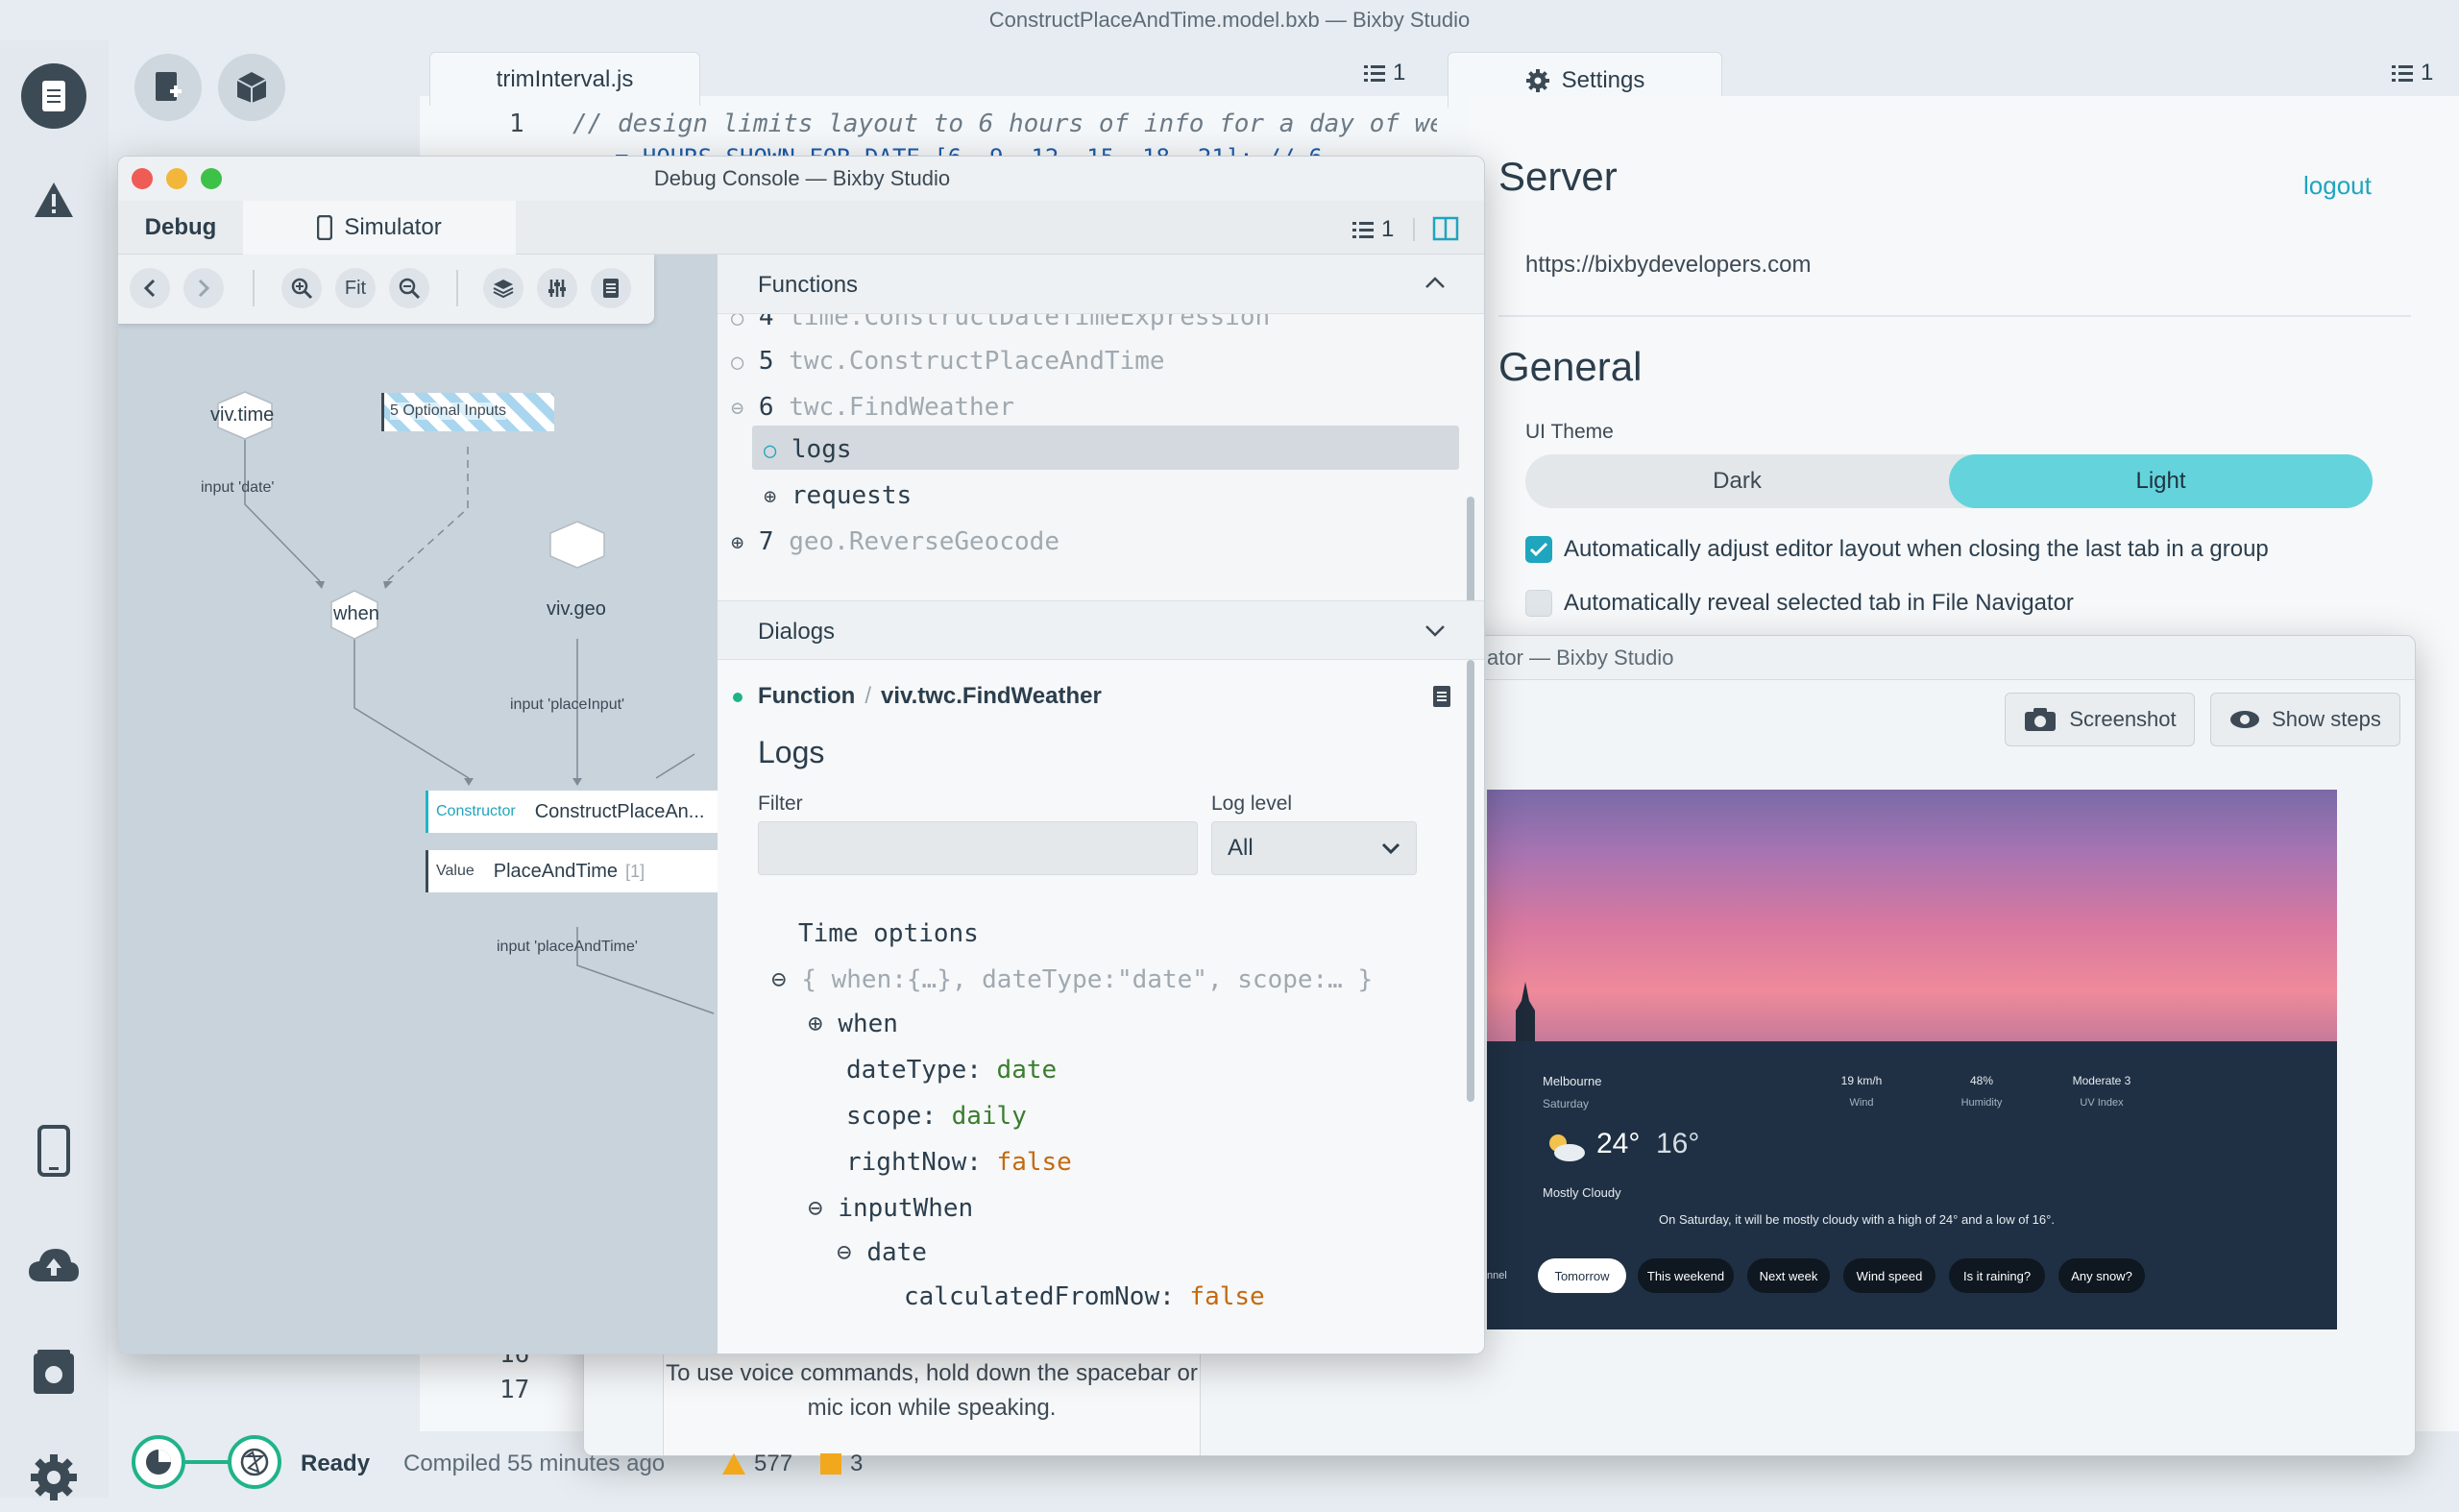  Describe the element at coordinates (53, 199) in the screenshot. I see `warning-icon` at that location.